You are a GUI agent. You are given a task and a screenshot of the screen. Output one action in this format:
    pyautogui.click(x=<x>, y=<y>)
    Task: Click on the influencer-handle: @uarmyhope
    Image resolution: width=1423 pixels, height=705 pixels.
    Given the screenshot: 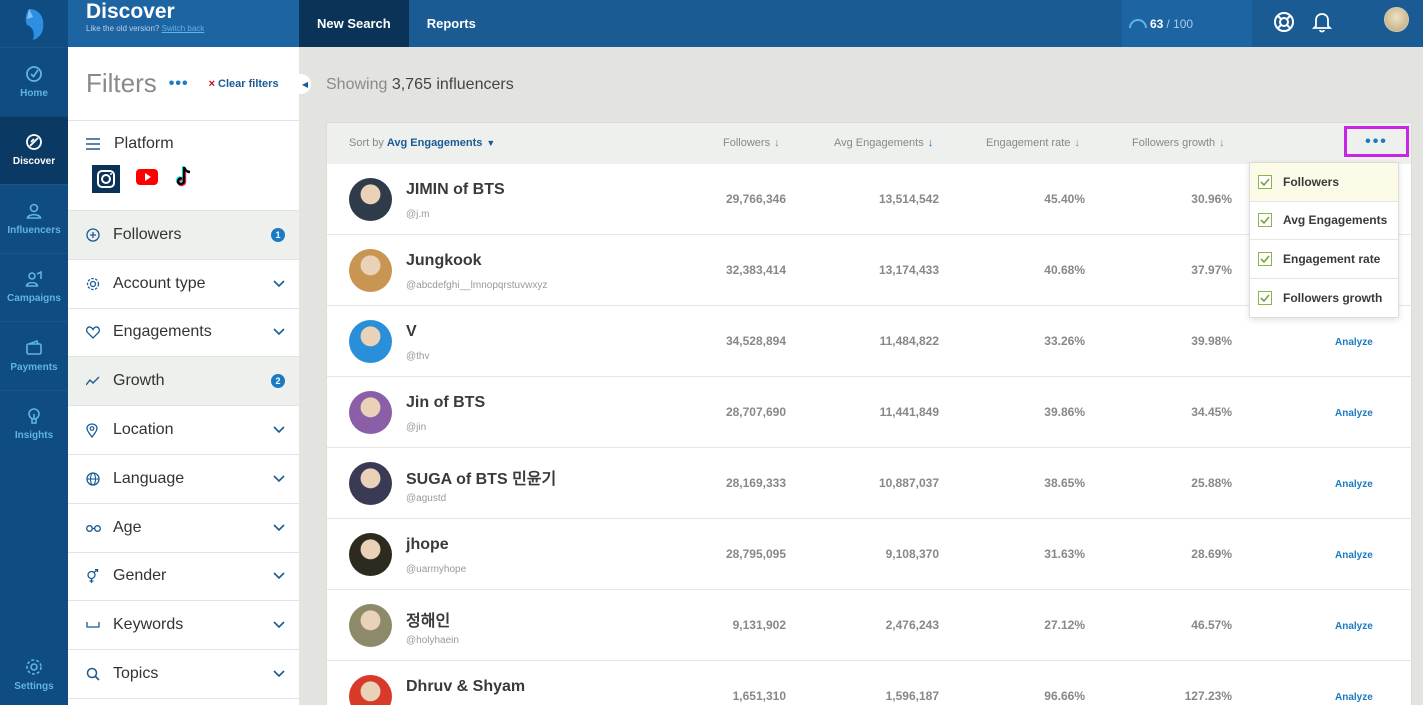 What is the action you would take?
    pyautogui.click(x=436, y=569)
    